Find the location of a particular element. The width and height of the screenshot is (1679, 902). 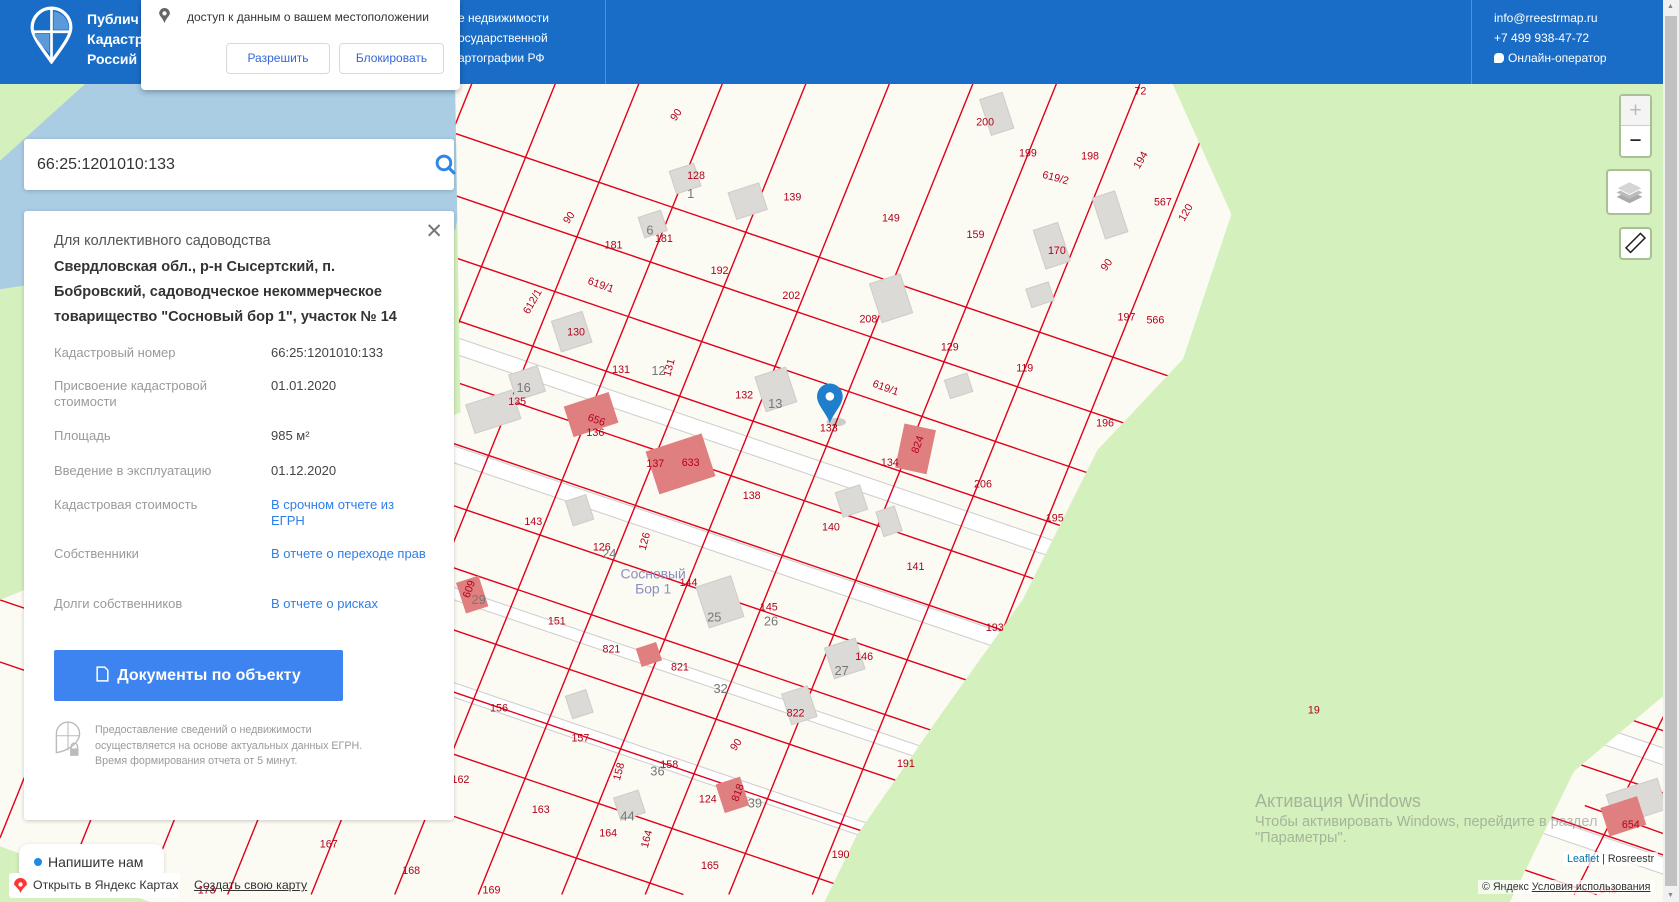

info-label: Долги собственников is located at coordinates (118, 603).